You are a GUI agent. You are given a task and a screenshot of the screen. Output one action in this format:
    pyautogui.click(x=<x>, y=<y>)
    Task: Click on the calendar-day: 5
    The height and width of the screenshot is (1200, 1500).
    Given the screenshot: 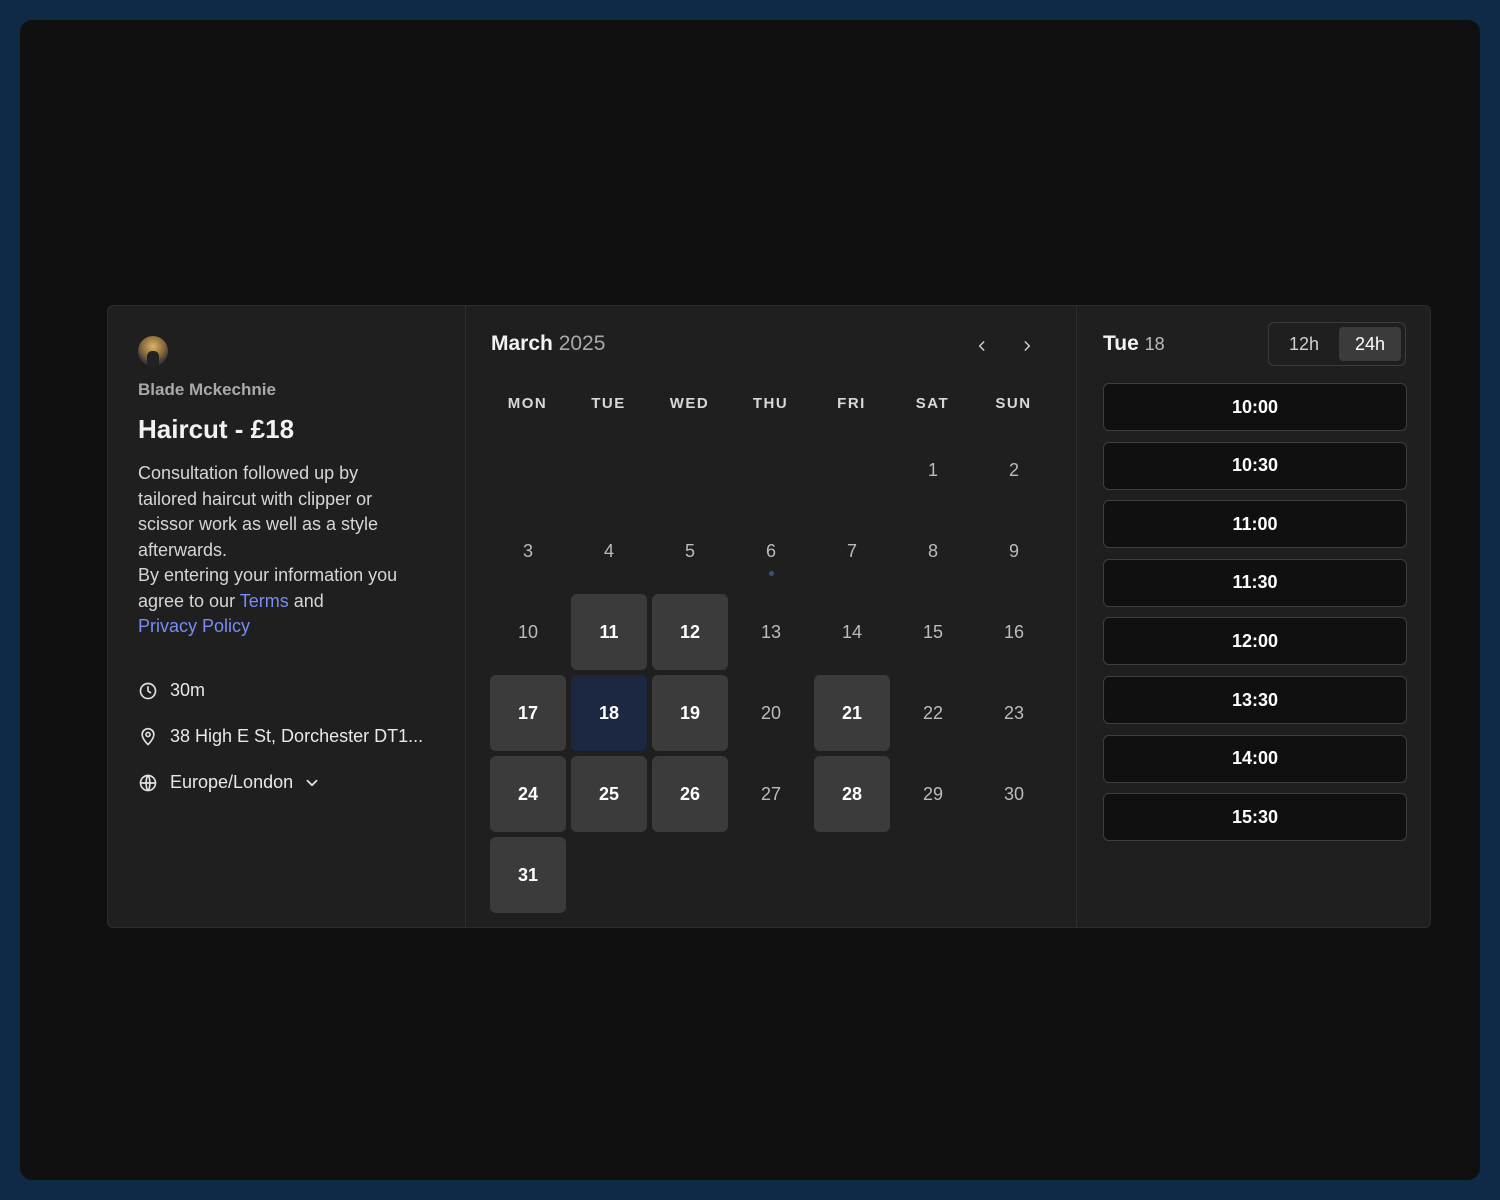 What is the action you would take?
    pyautogui.click(x=689, y=550)
    